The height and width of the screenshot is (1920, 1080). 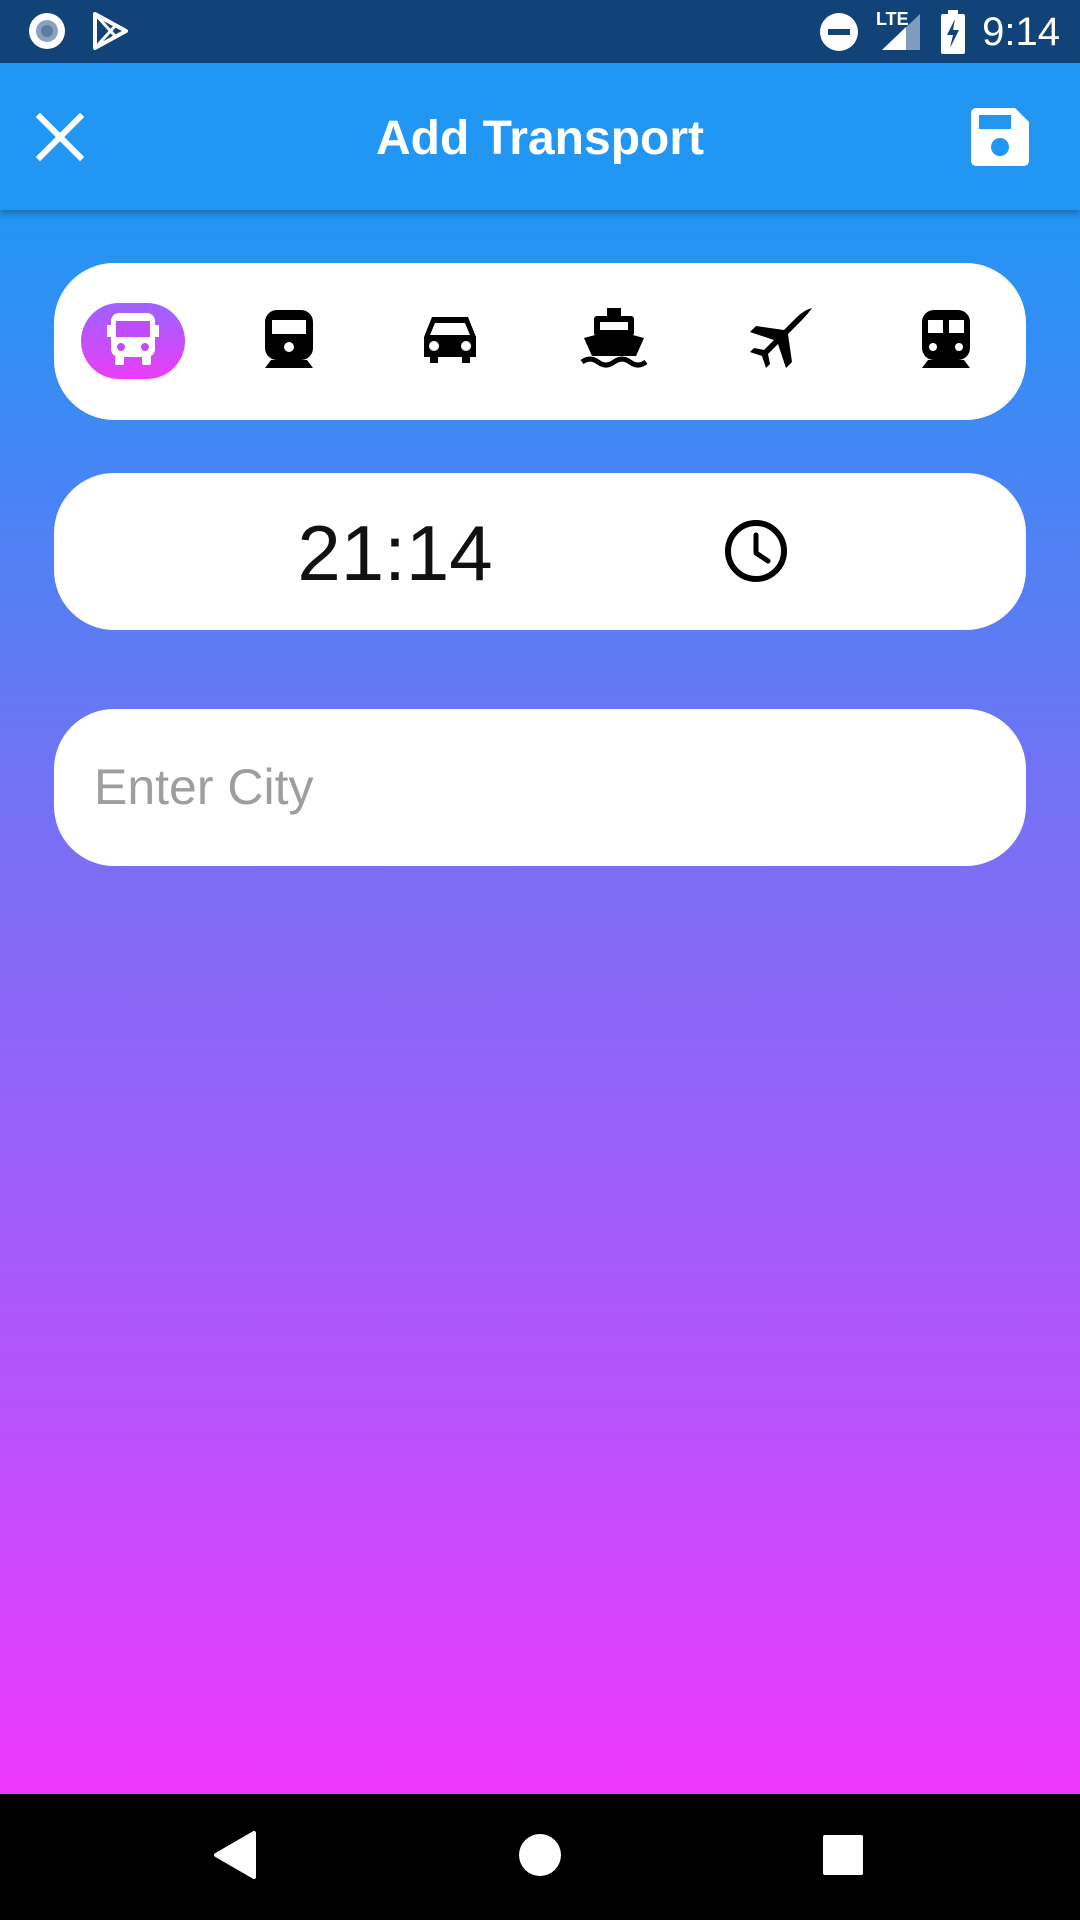 I want to click on save-button, so click(x=1000, y=139).